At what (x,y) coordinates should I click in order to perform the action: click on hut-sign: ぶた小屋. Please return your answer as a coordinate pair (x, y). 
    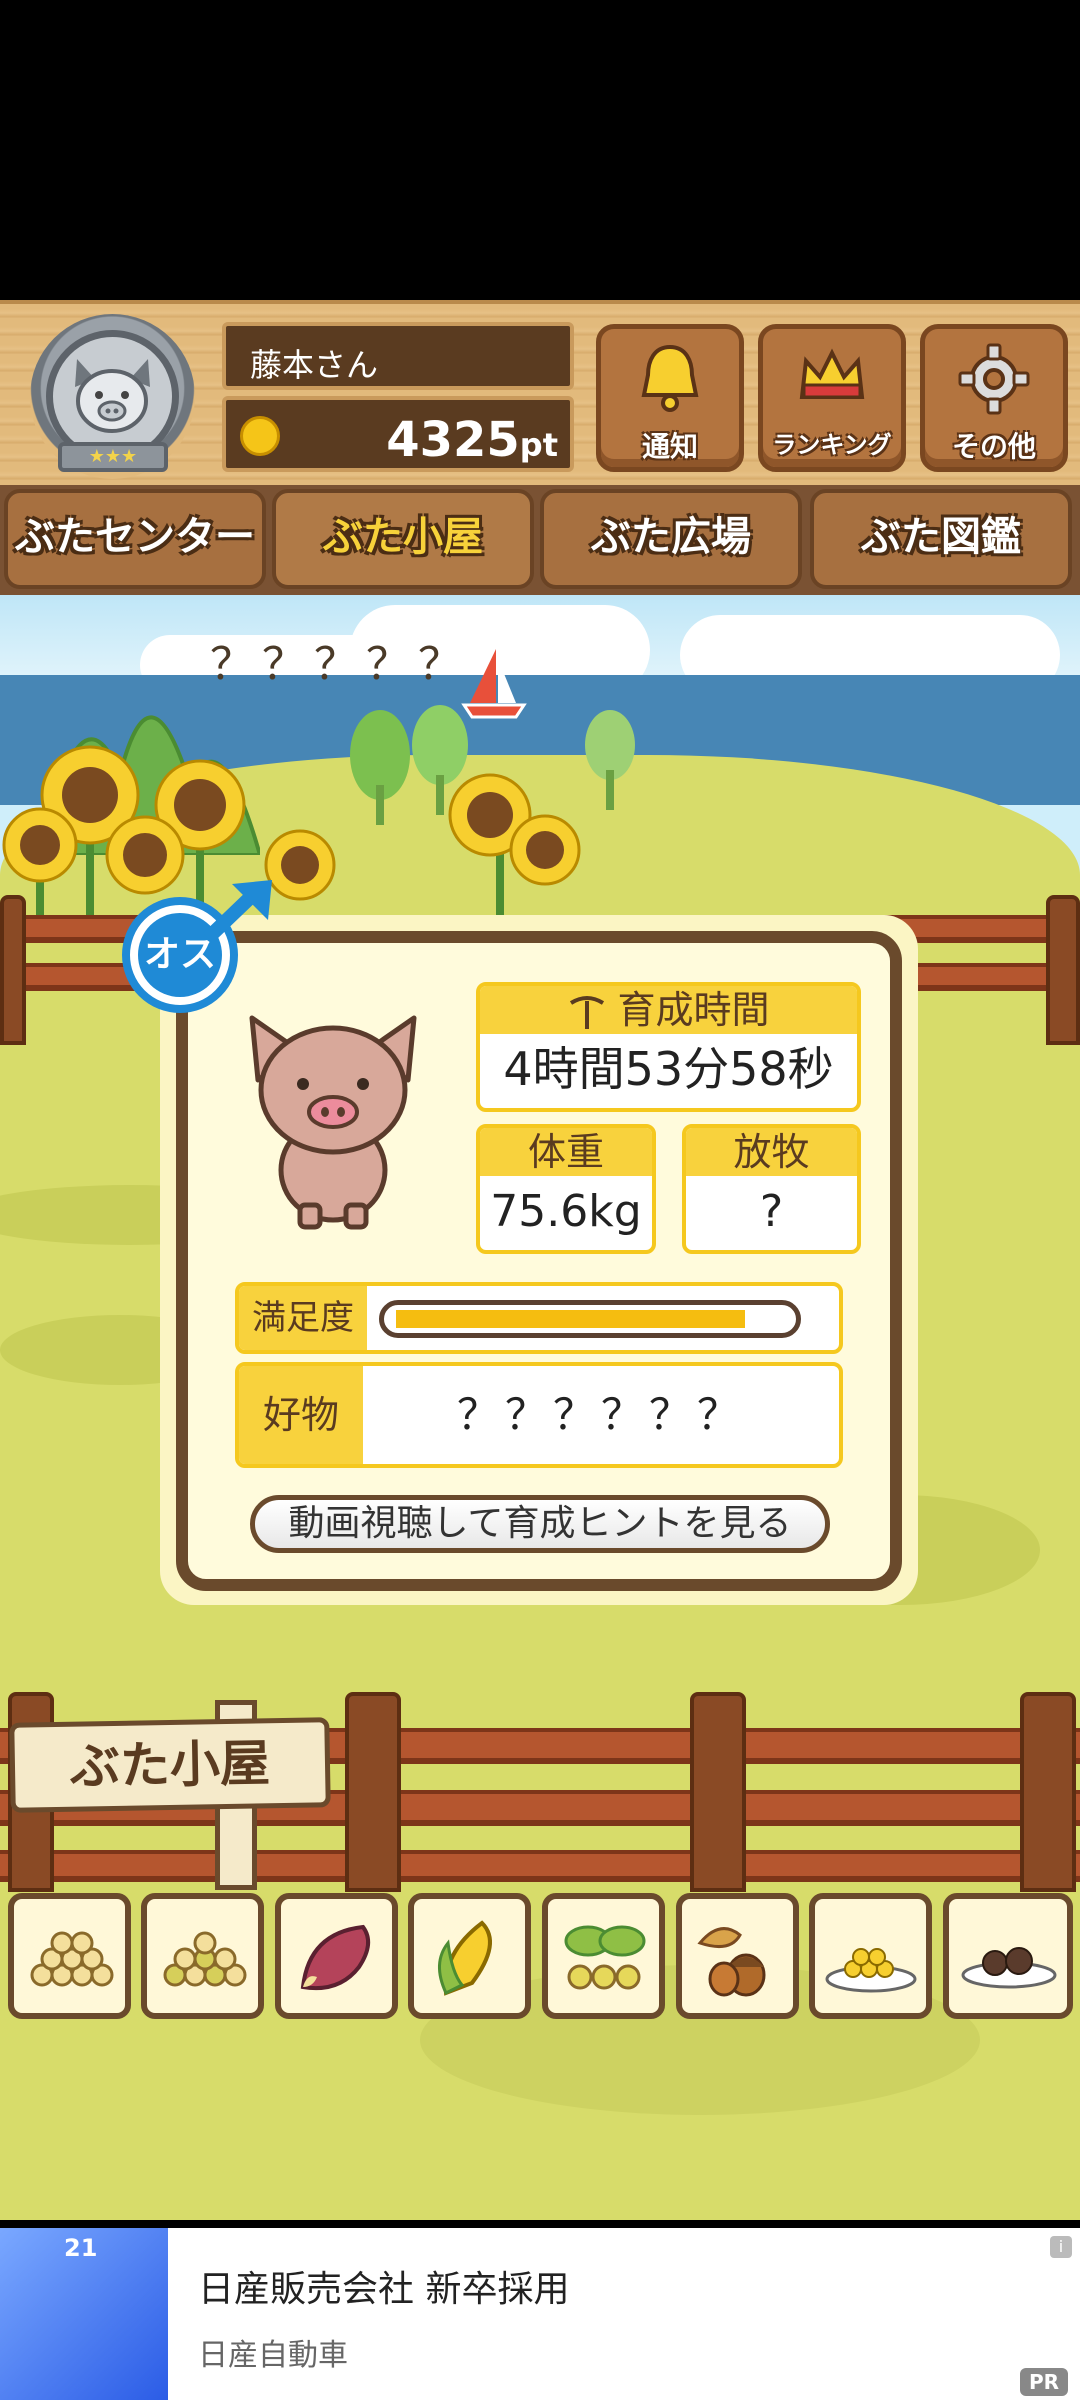
    Looking at the image, I should click on (170, 1765).